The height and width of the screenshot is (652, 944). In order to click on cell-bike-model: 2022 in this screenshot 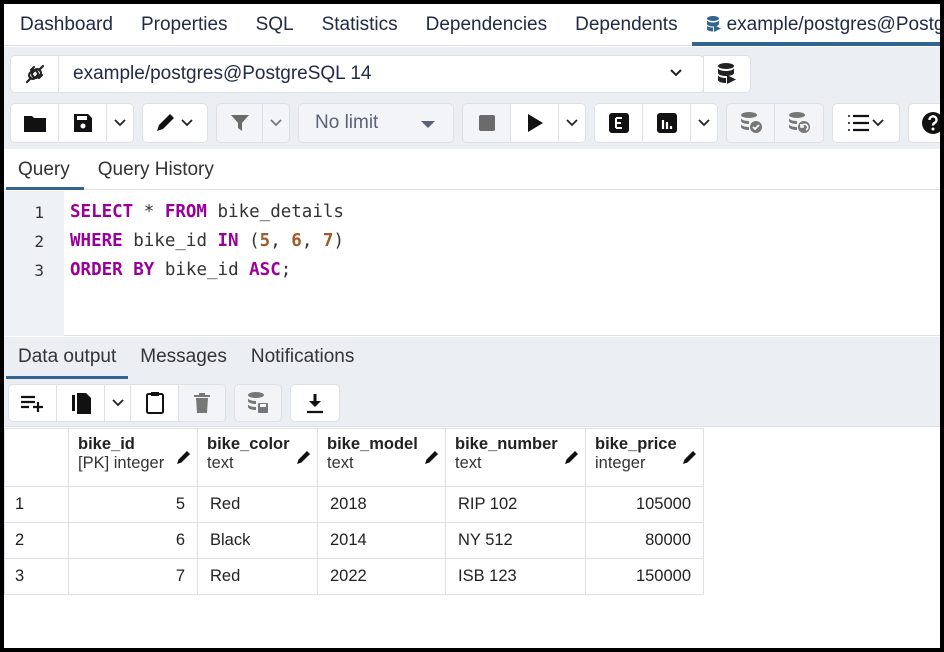, I will do `click(381, 576)`.